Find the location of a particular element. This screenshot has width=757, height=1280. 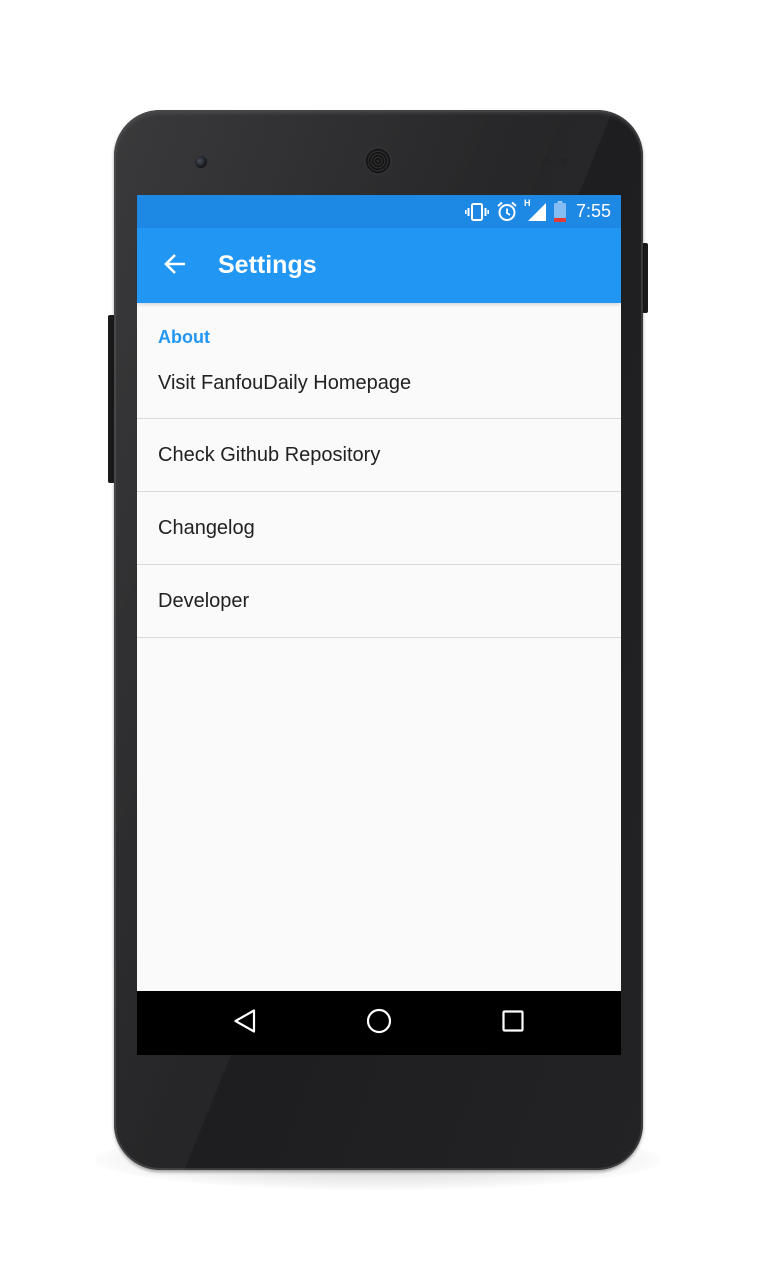

back-button is located at coordinates (175, 266).